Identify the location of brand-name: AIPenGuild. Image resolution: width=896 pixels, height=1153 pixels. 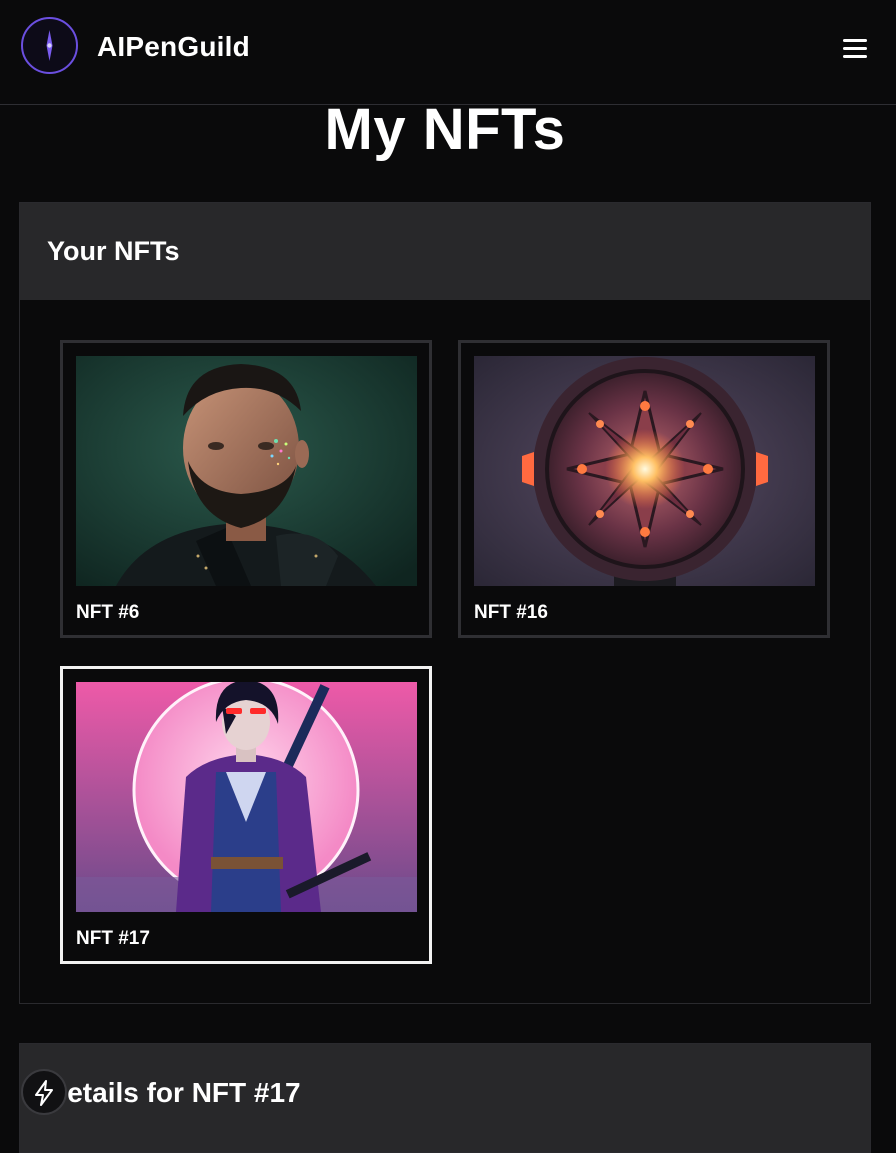
(173, 47).